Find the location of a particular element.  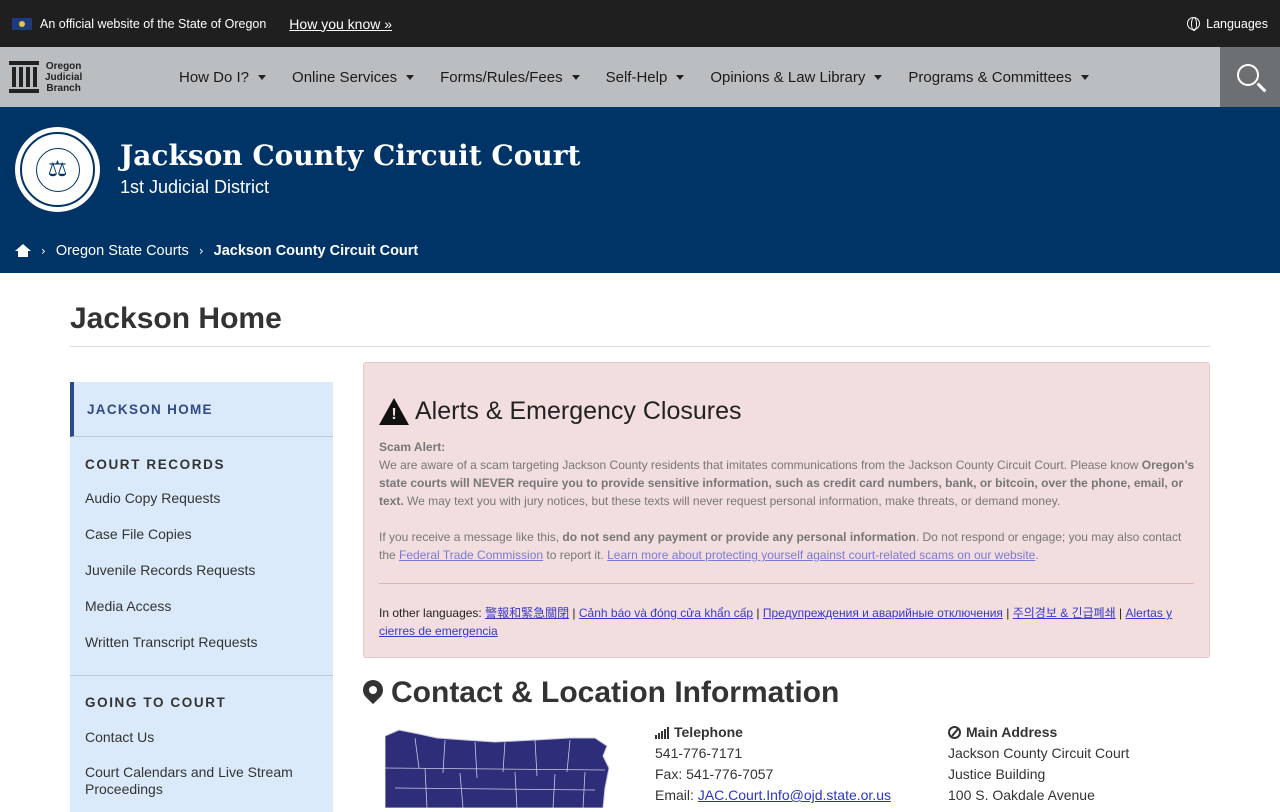

search-button is located at coordinates (1250, 77).